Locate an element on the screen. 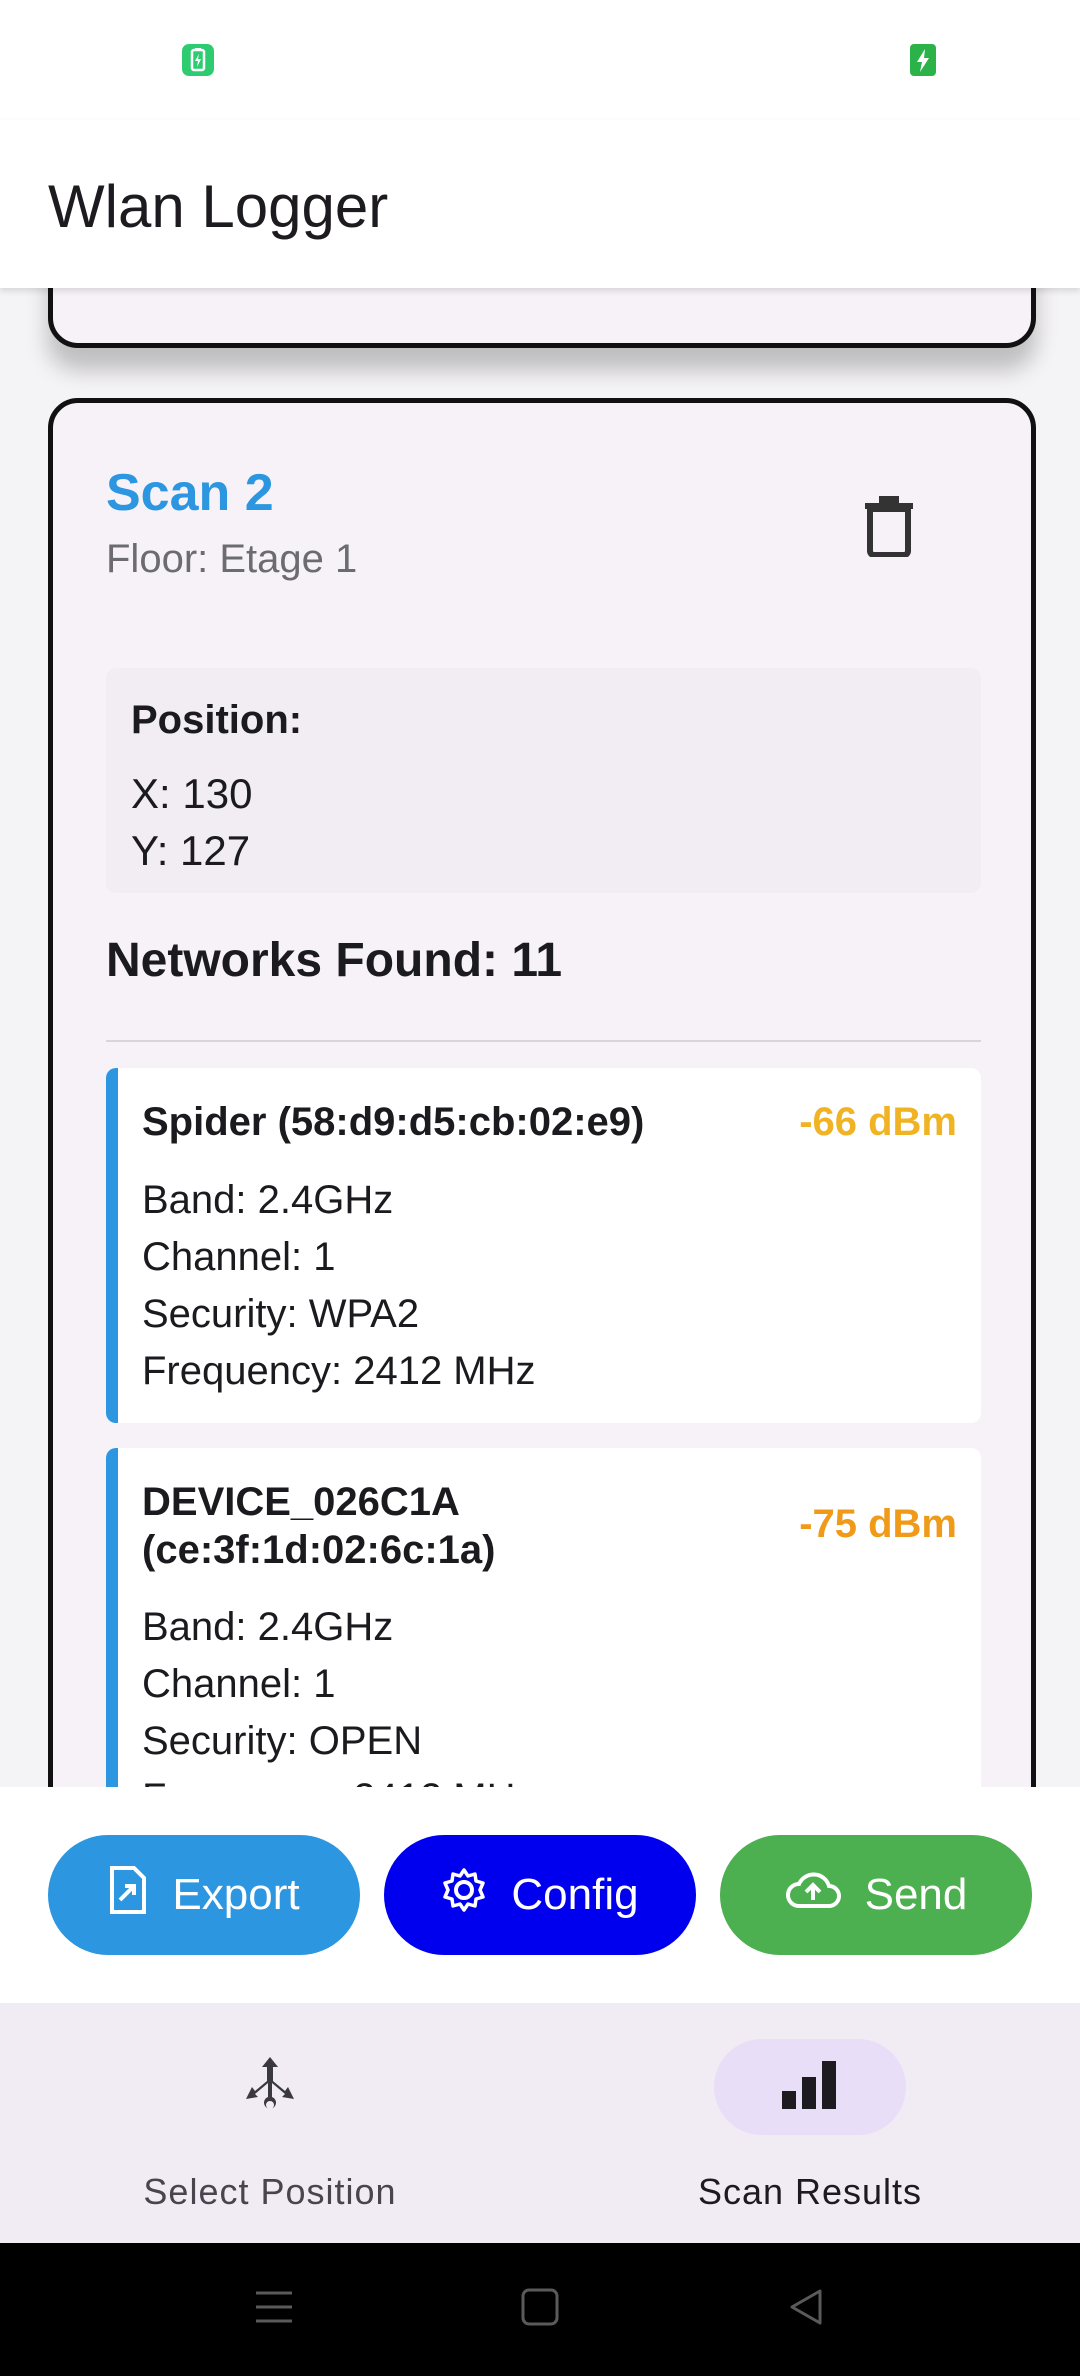 Image resolution: width=1080 pixels, height=2376 pixels. position-label: Position: is located at coordinates (217, 720).